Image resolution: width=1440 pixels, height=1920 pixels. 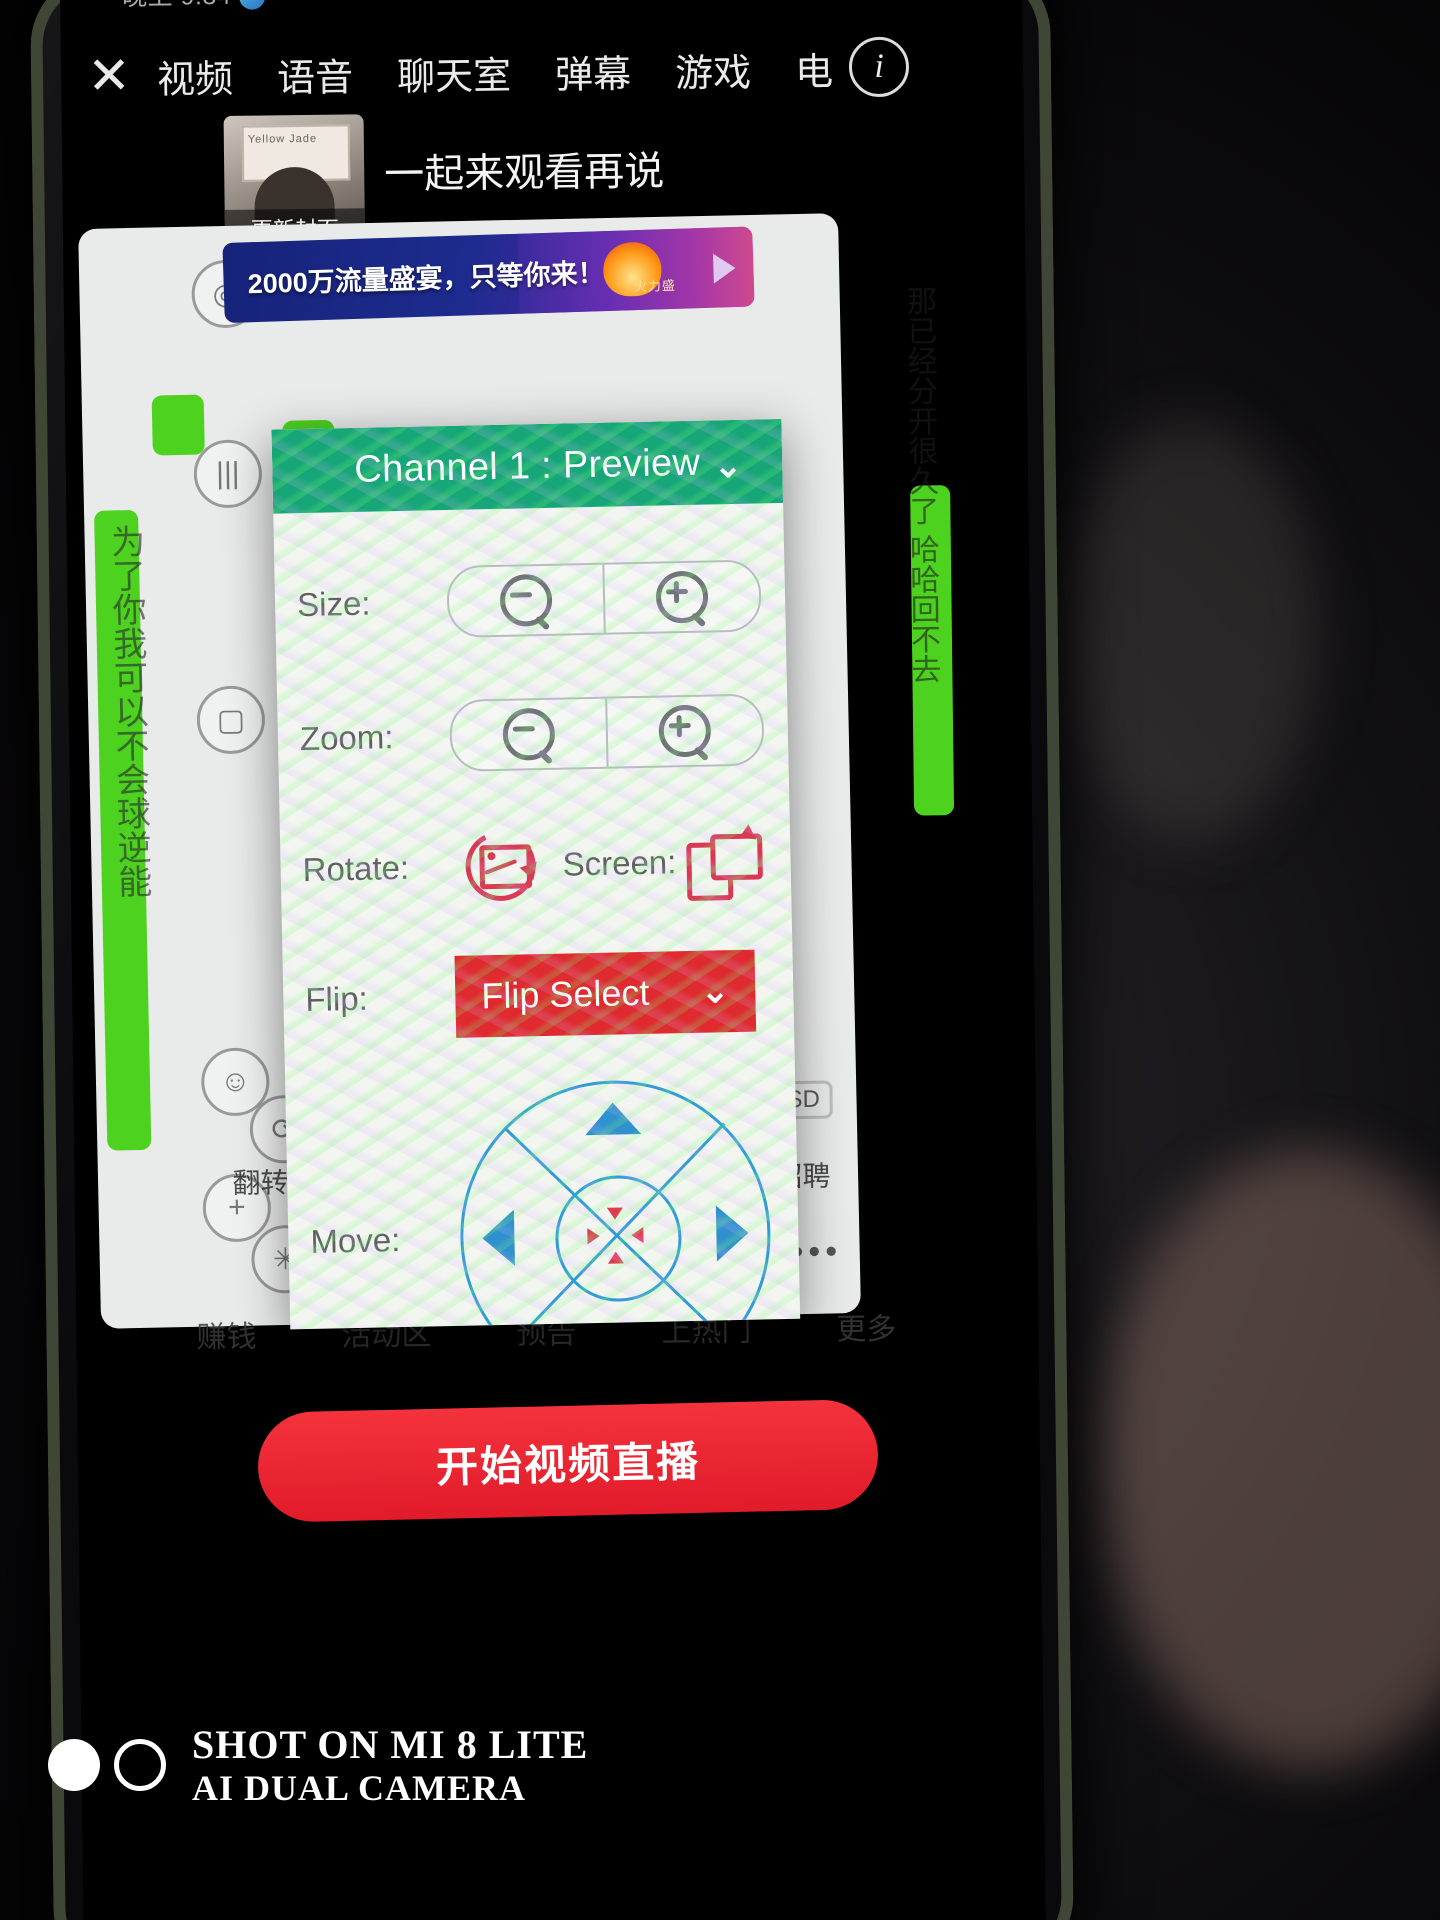 I want to click on banner-art-text: 火力盛, so click(x=655, y=286).